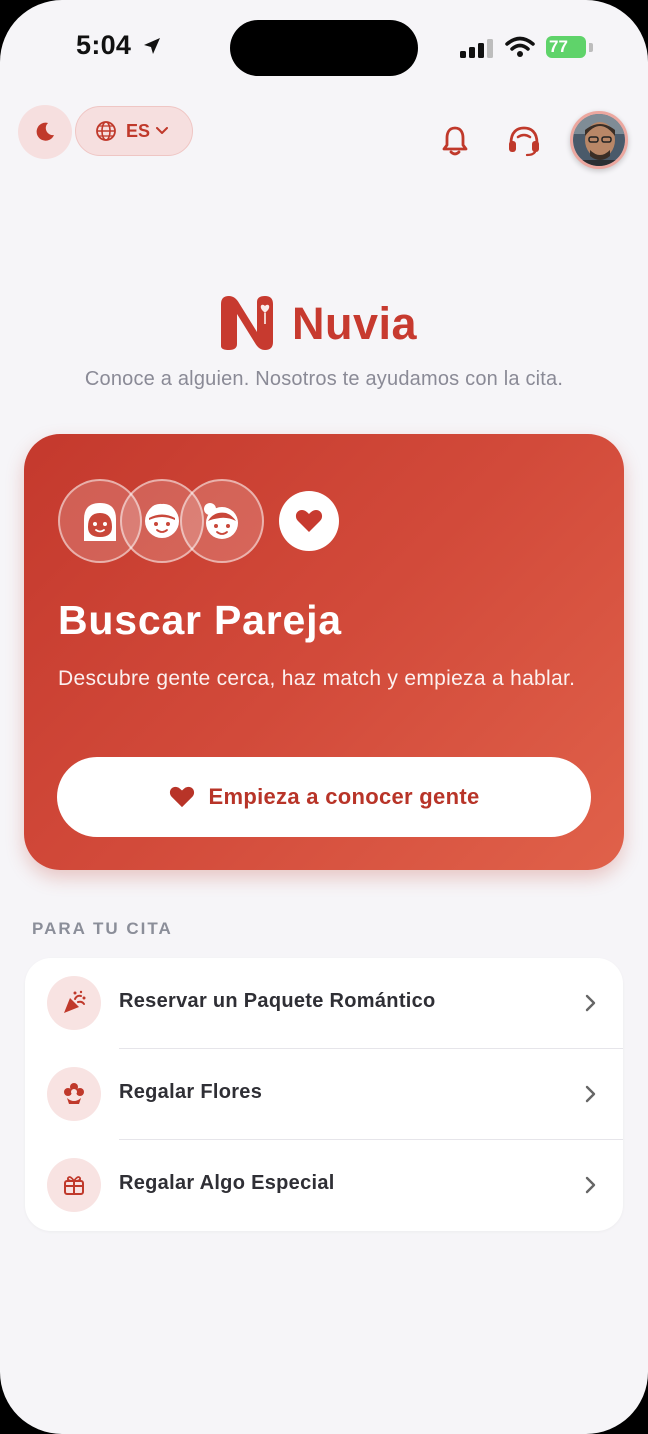 The width and height of the screenshot is (648, 1434). Describe the element at coordinates (191, 1092) in the screenshot. I see `list-item-label: Regalar Flores` at that location.